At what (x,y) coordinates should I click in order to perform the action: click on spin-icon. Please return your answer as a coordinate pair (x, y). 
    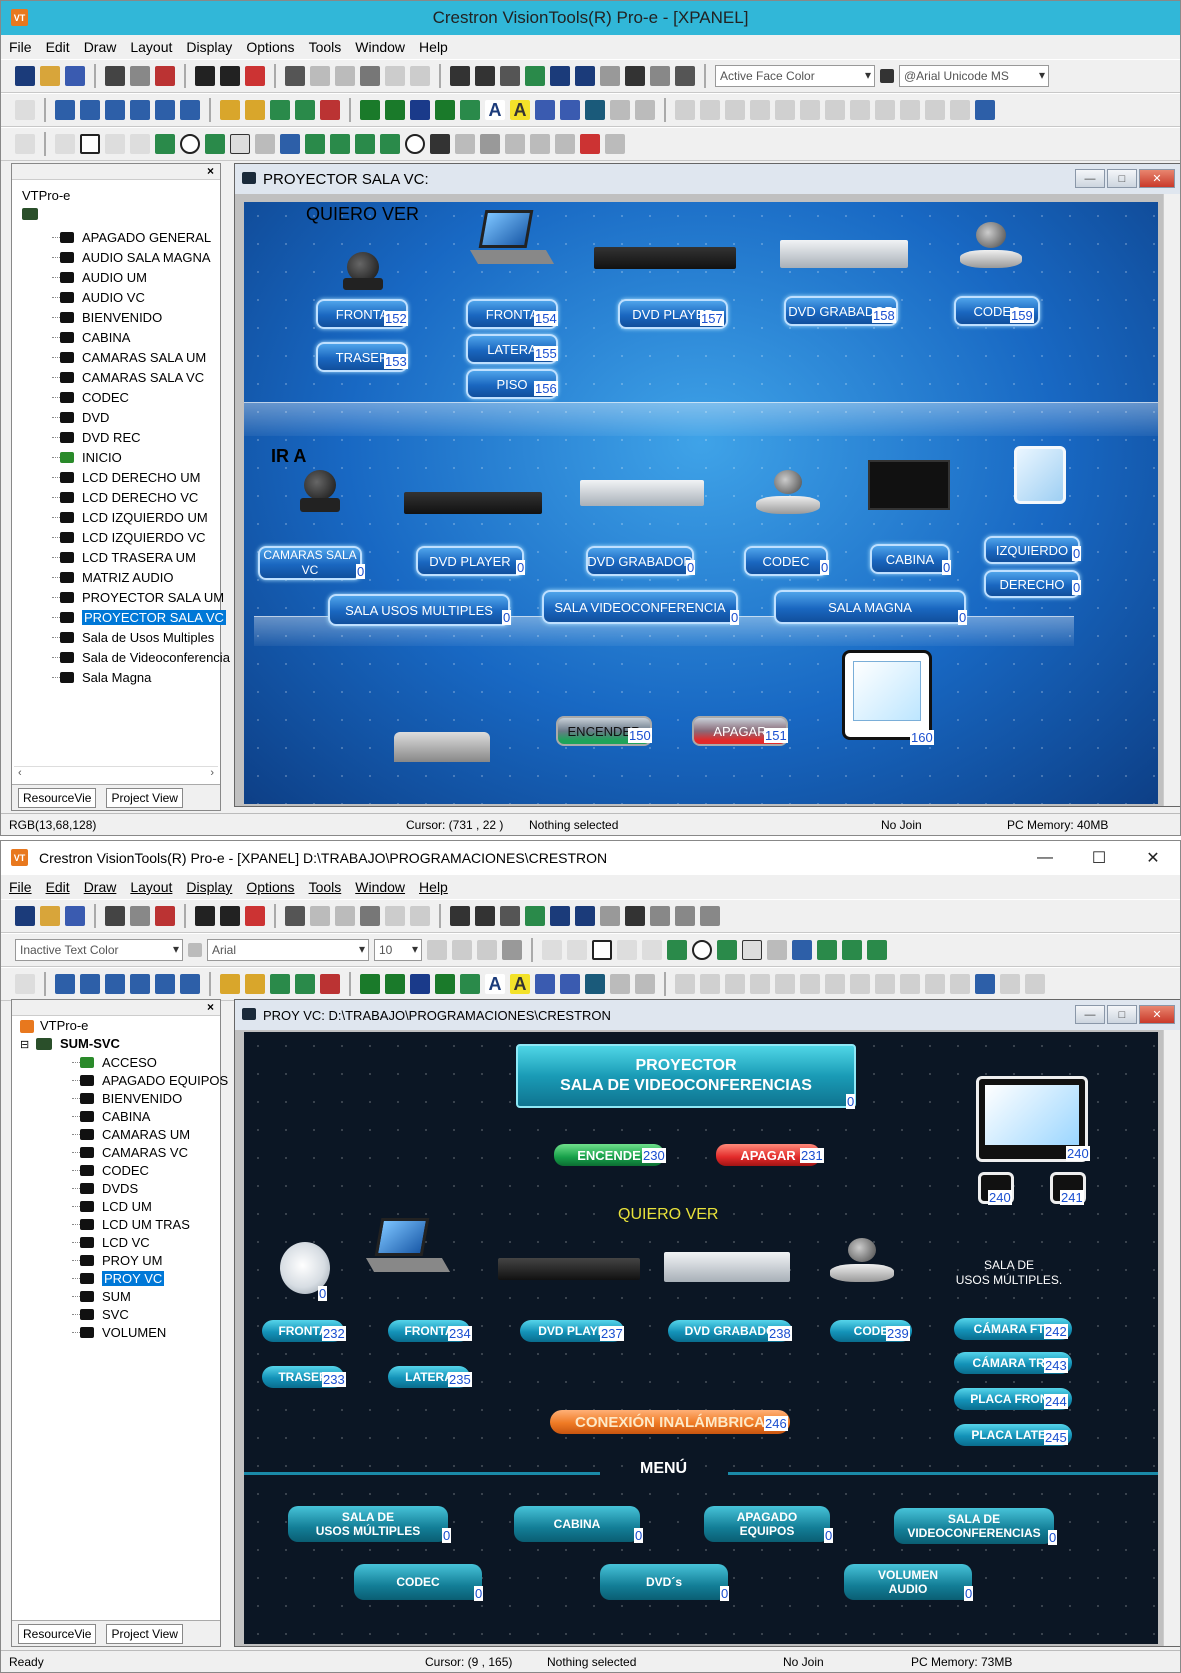
    Looking at the image, I should click on (852, 950).